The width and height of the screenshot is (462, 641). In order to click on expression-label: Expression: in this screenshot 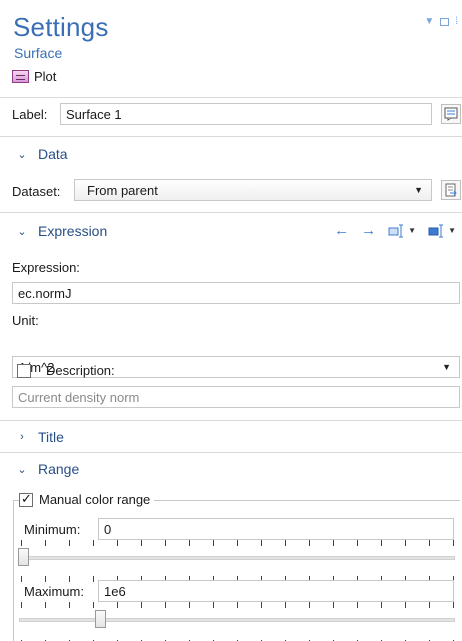, I will do `click(46, 267)`.